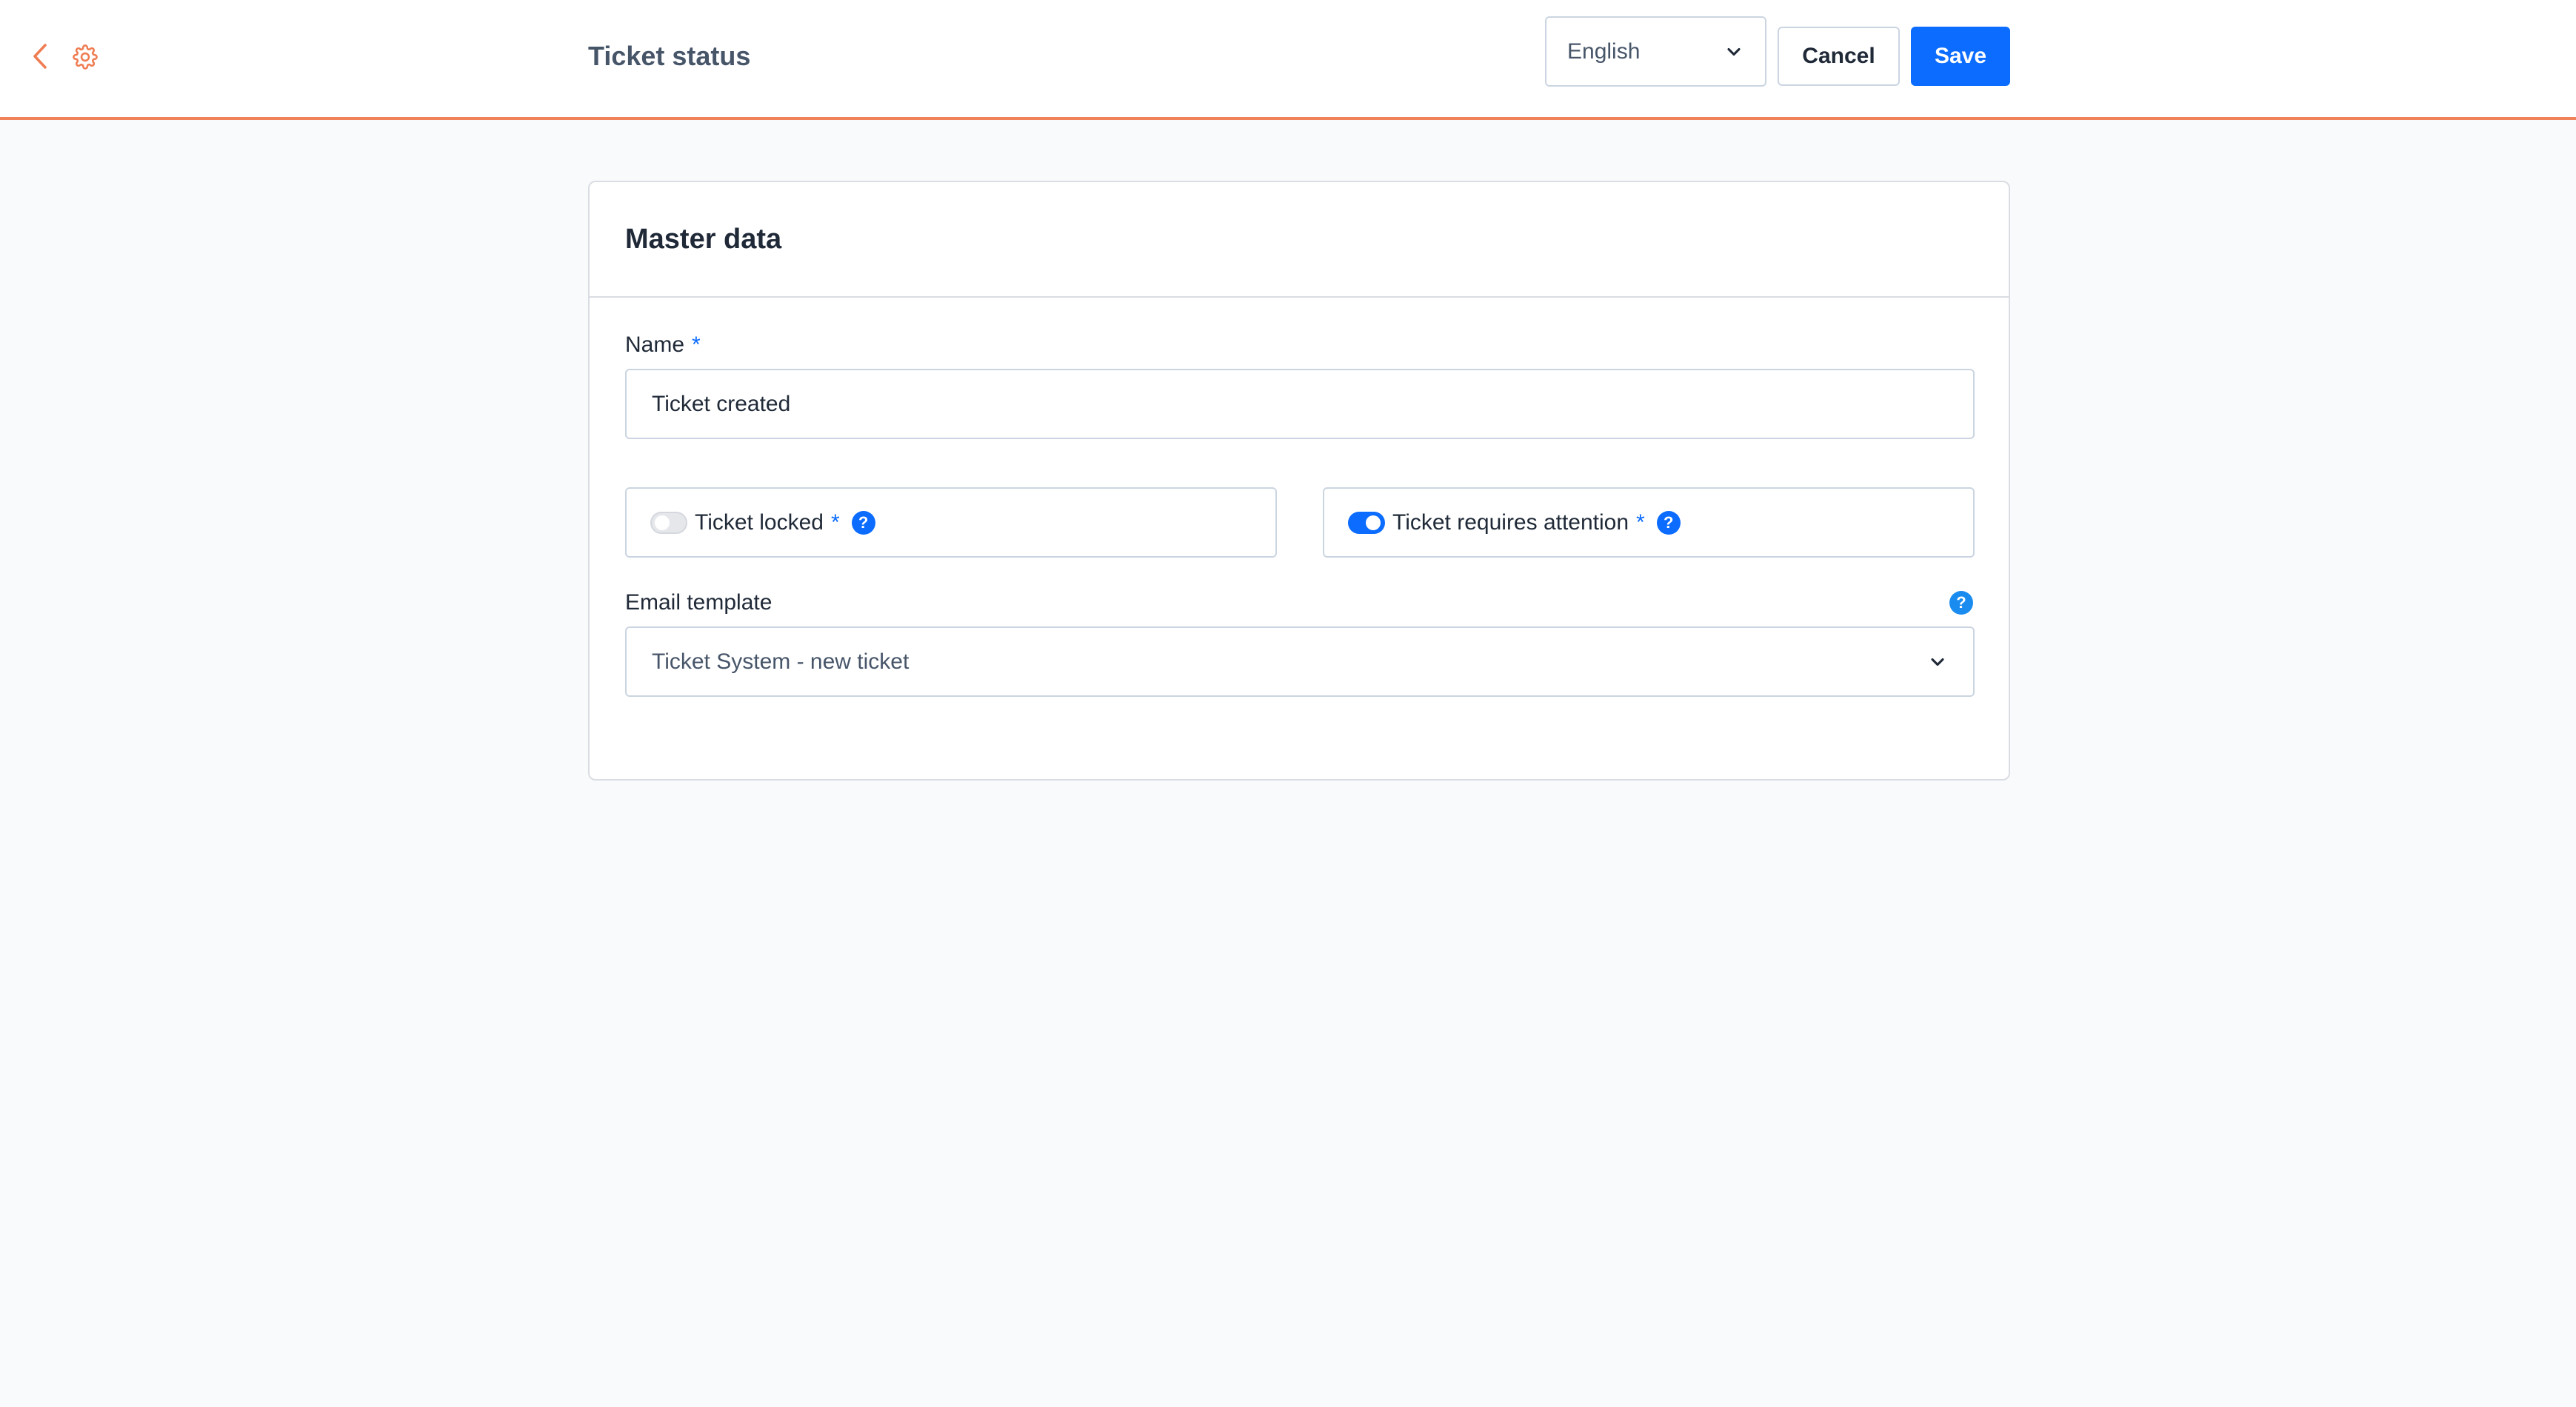 Image resolution: width=2576 pixels, height=1407 pixels. What do you see at coordinates (781, 661) in the screenshot?
I see `email-template-value: Ticket System - new ticket` at bounding box center [781, 661].